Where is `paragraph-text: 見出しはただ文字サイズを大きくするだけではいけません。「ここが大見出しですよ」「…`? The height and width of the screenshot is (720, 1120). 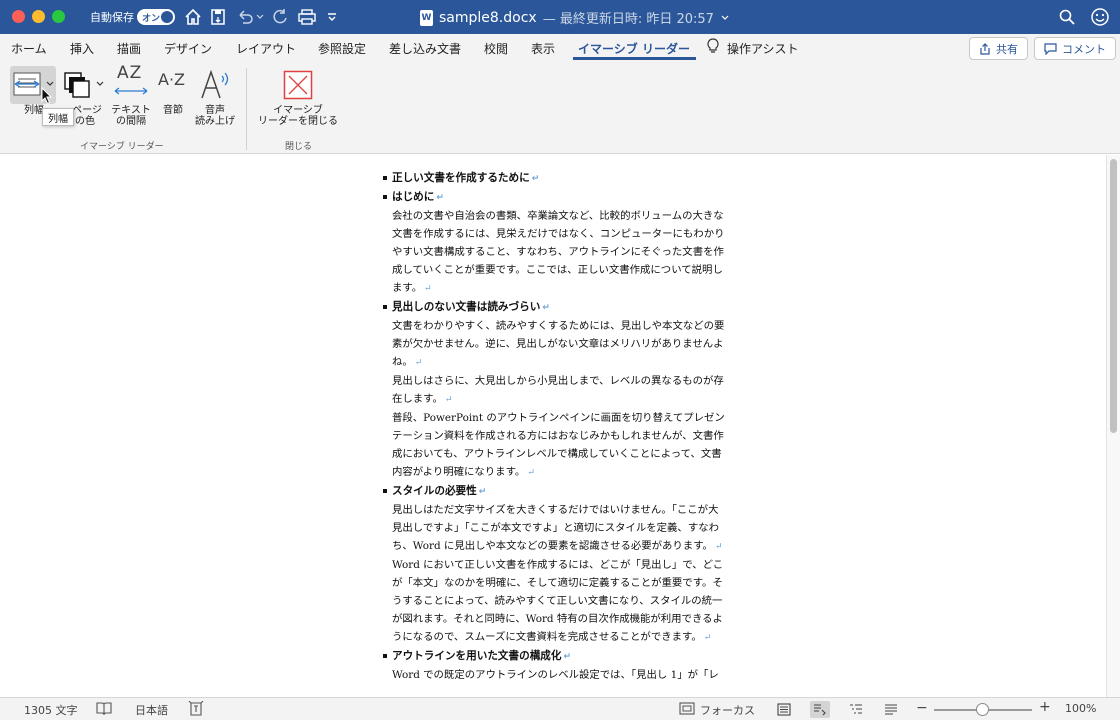
paragraph-text: 見出しはただ文字サイズを大きくするだけではいけません。「ここが大見出しですよ」「… is located at coordinates (555, 528).